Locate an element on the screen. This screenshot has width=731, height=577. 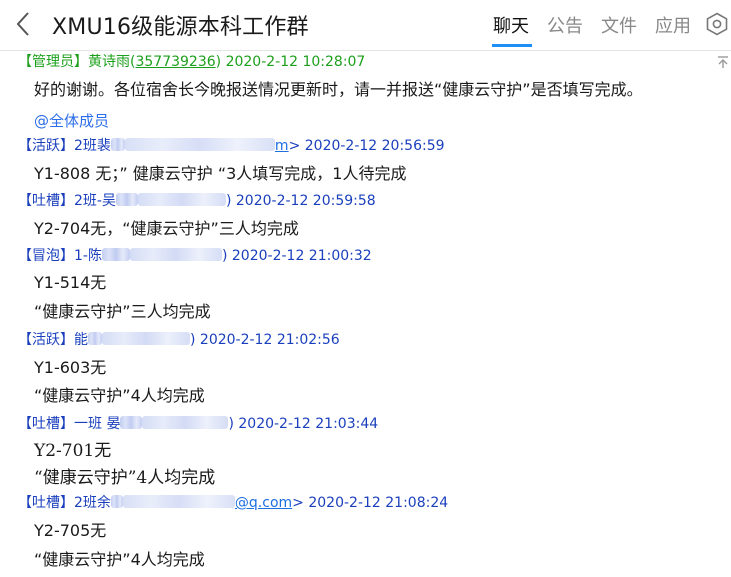
tab-chat: 聊天 is located at coordinates (511, 25).